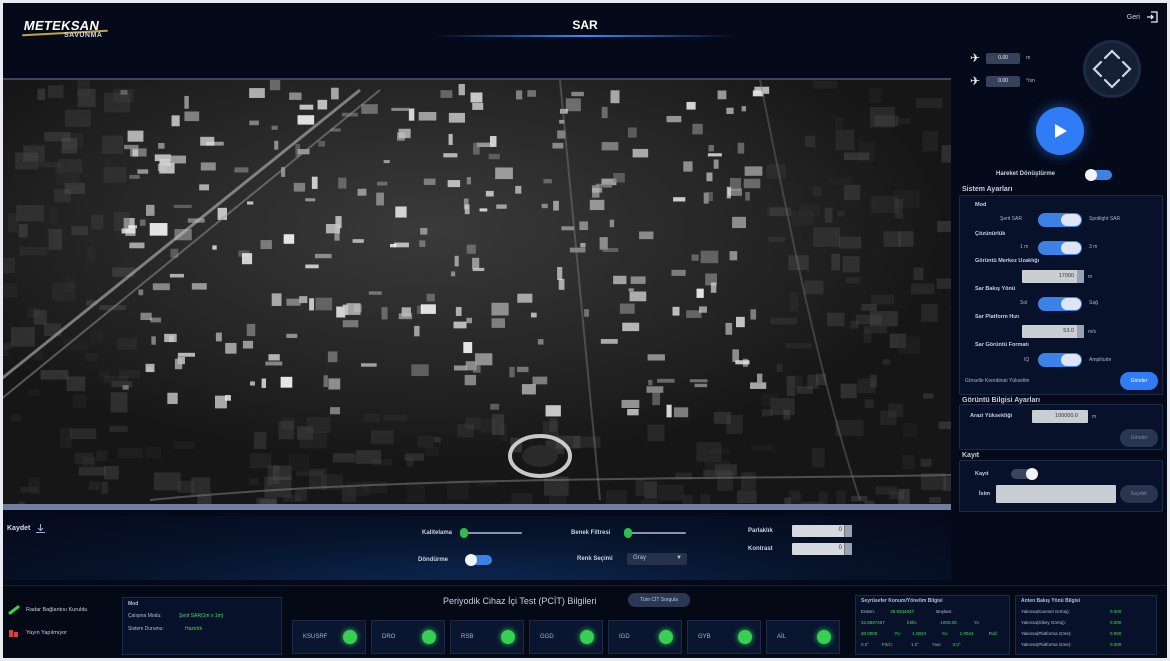  I want to click on navigation-cell: Boylam:, so click(944, 611).